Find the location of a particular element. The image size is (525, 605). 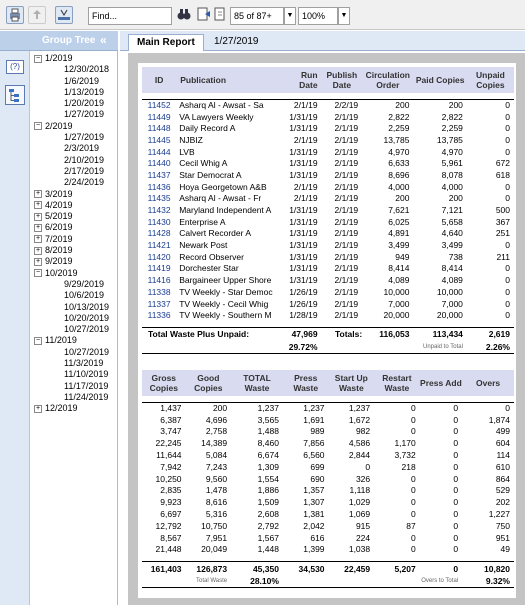

table-cell: Calvert Recorder A is located at coordinates (215, 233).